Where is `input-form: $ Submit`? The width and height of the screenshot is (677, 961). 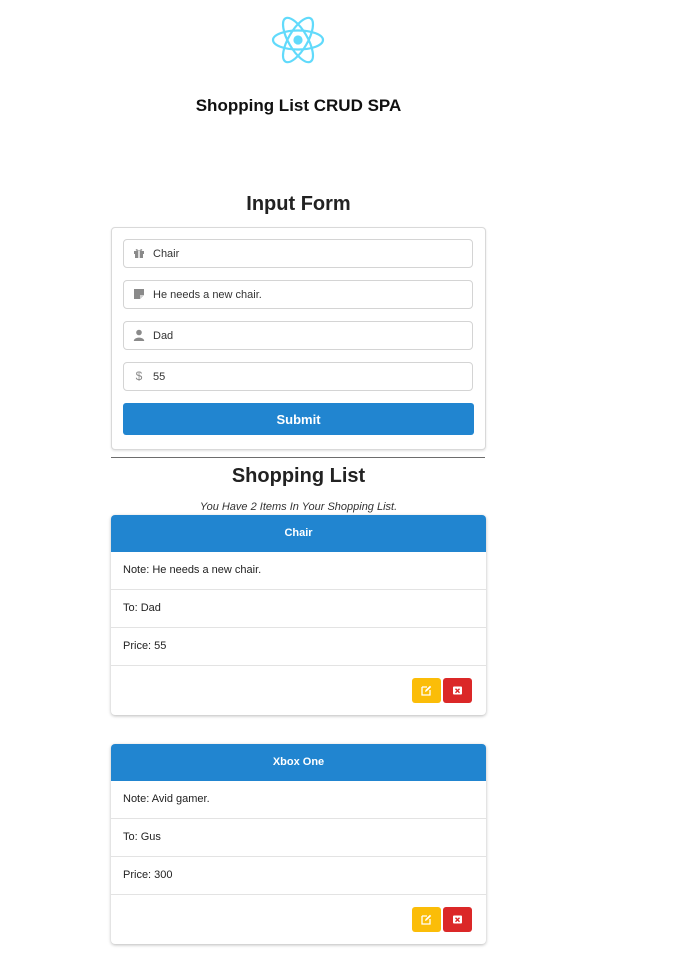
input-form: $ Submit is located at coordinates (298, 338).